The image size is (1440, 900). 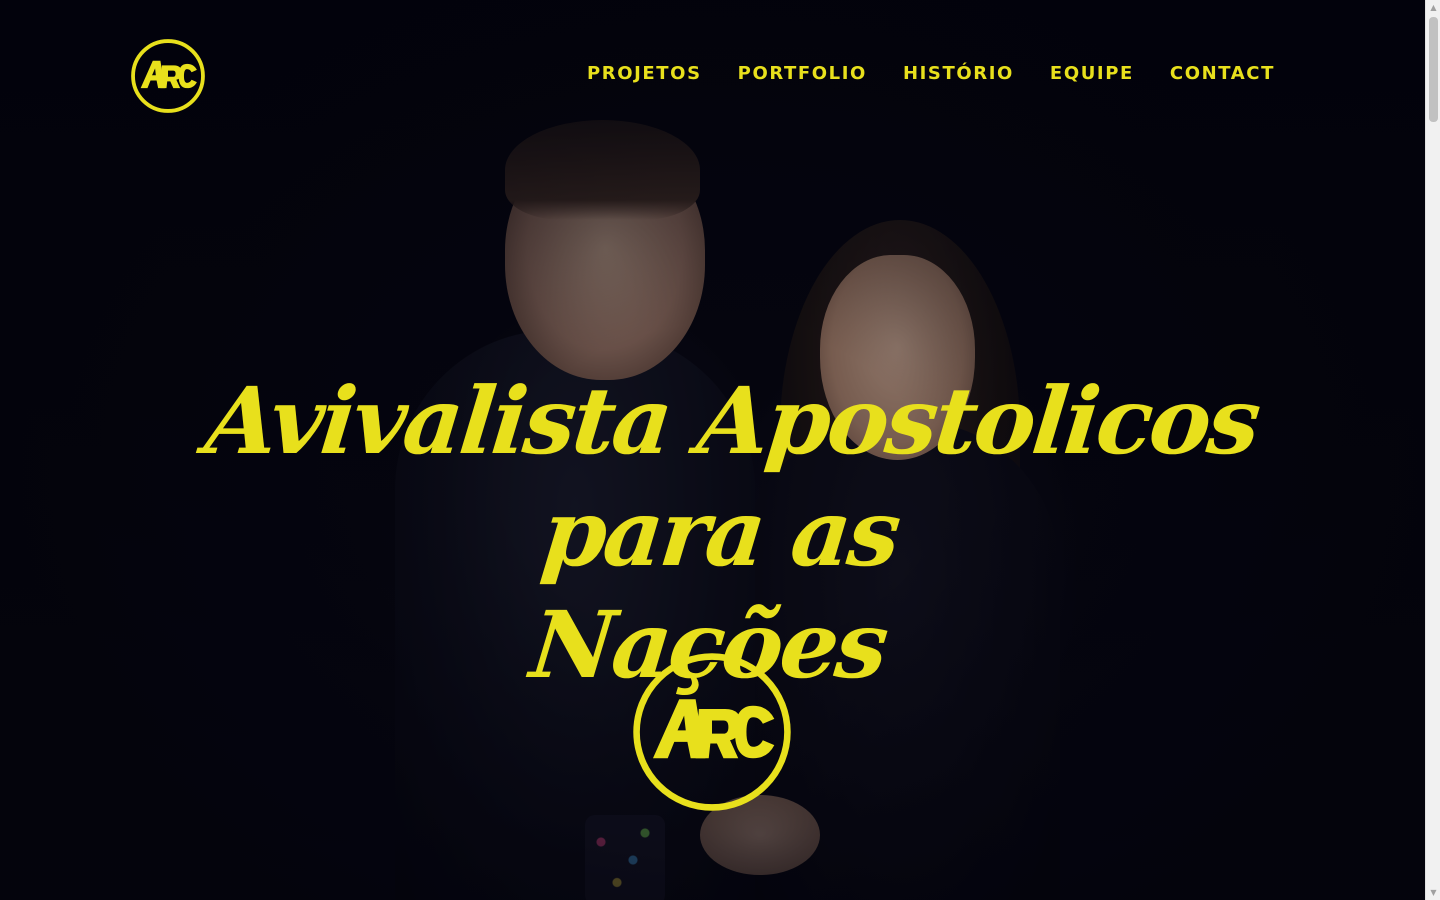 What do you see at coordinates (1432, 450) in the screenshot?
I see `page-scrollbar: ▲ ▼` at bounding box center [1432, 450].